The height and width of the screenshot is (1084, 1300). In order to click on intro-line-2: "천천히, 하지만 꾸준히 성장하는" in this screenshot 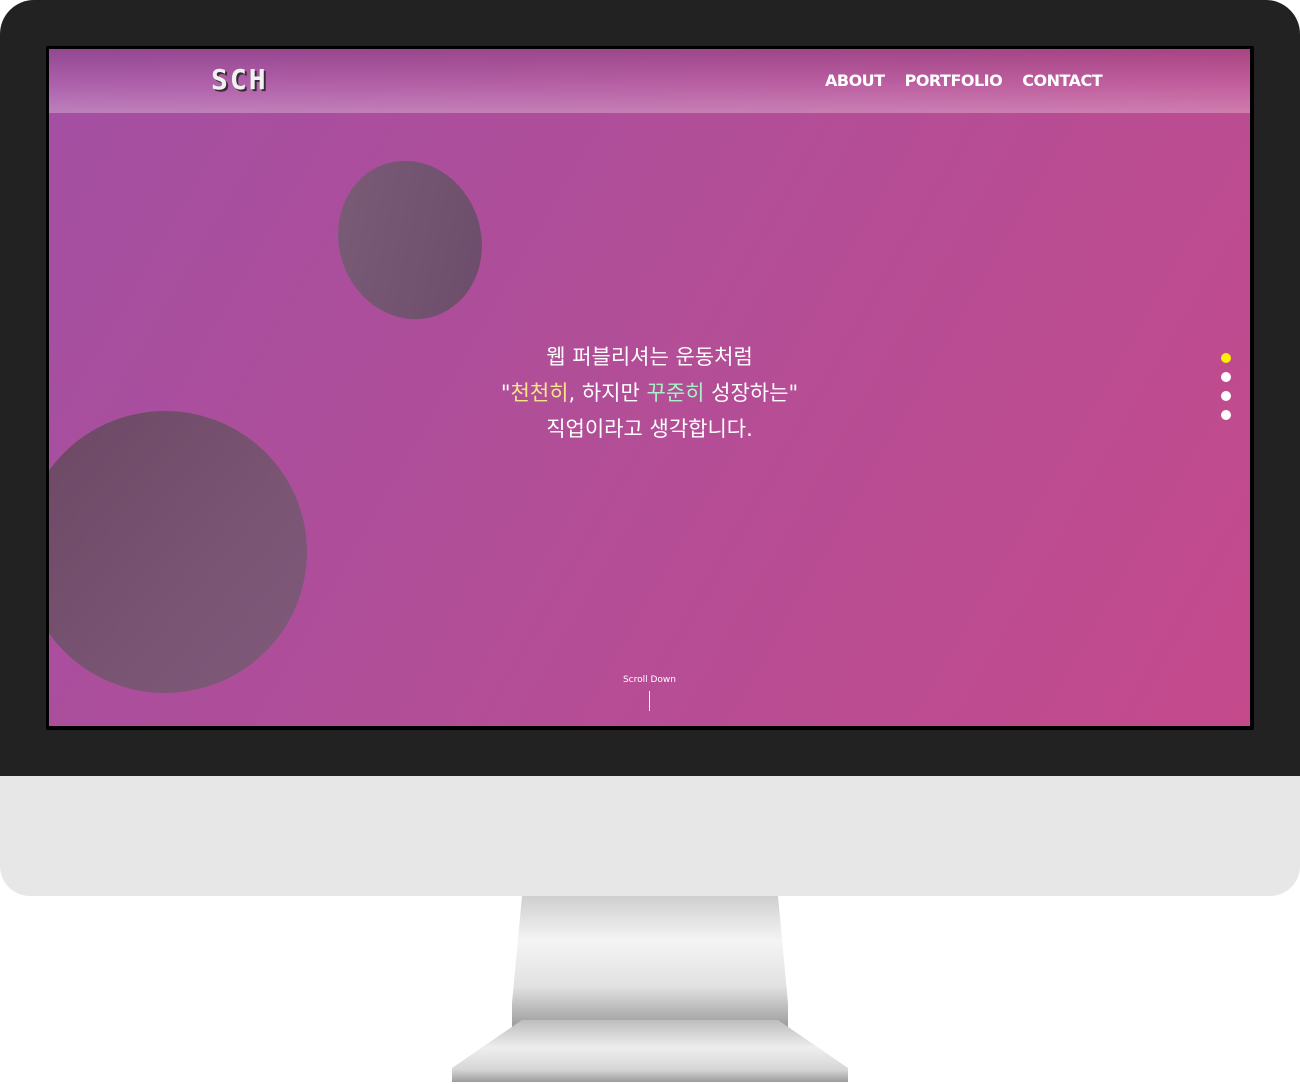, I will do `click(649, 393)`.